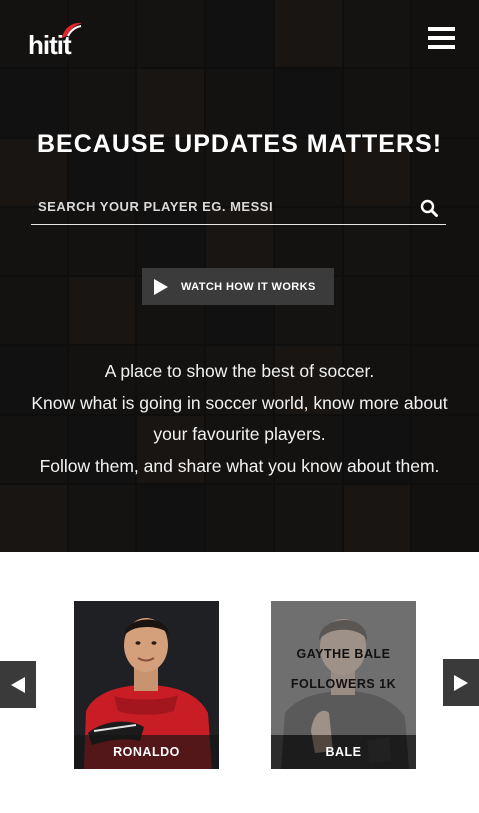  Describe the element at coordinates (239, 144) in the screenshot. I see `page-headline: BECAUSE UPDATES MATTERS!` at that location.